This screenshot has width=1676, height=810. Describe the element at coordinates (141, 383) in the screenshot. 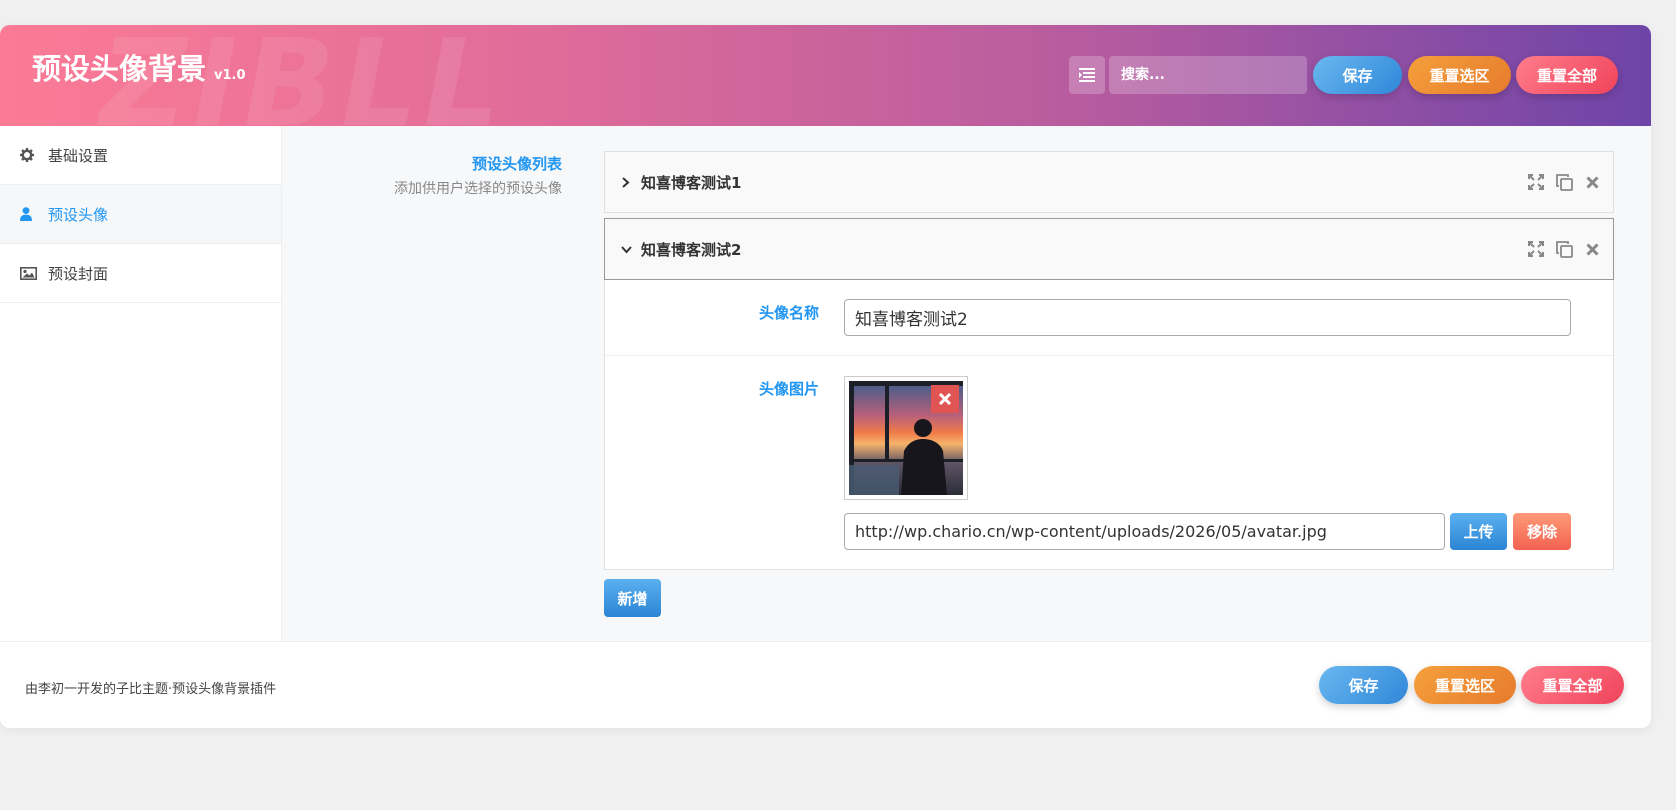

I see `sidebar: 基础设置 预设头像 预设封面` at that location.